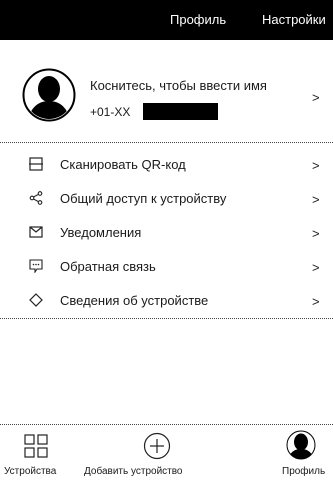 Image resolution: width=333 pixels, height=497 pixels. Describe the element at coordinates (180, 111) in the screenshot. I see `redacted-phone-block` at that location.